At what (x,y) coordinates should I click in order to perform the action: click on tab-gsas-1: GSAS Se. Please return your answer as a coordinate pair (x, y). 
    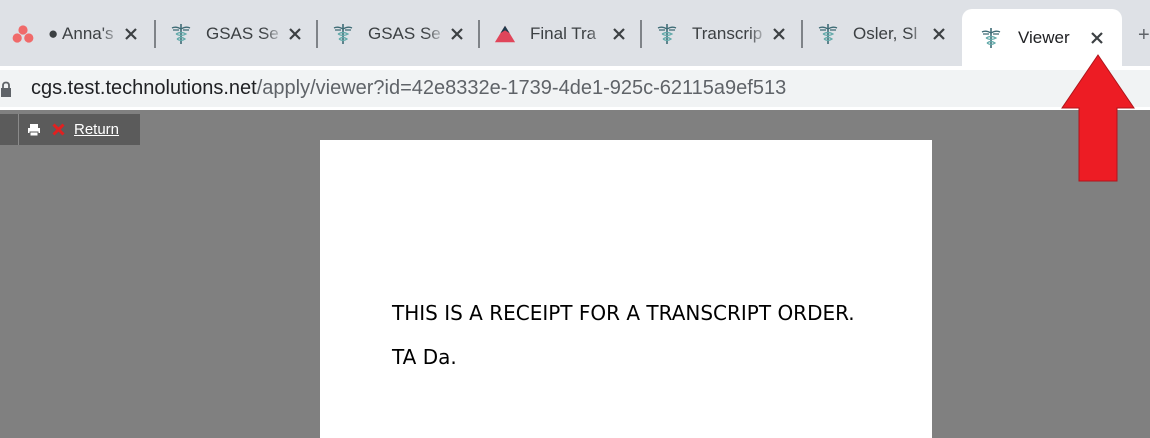
    Looking at the image, I should click on (237, 33).